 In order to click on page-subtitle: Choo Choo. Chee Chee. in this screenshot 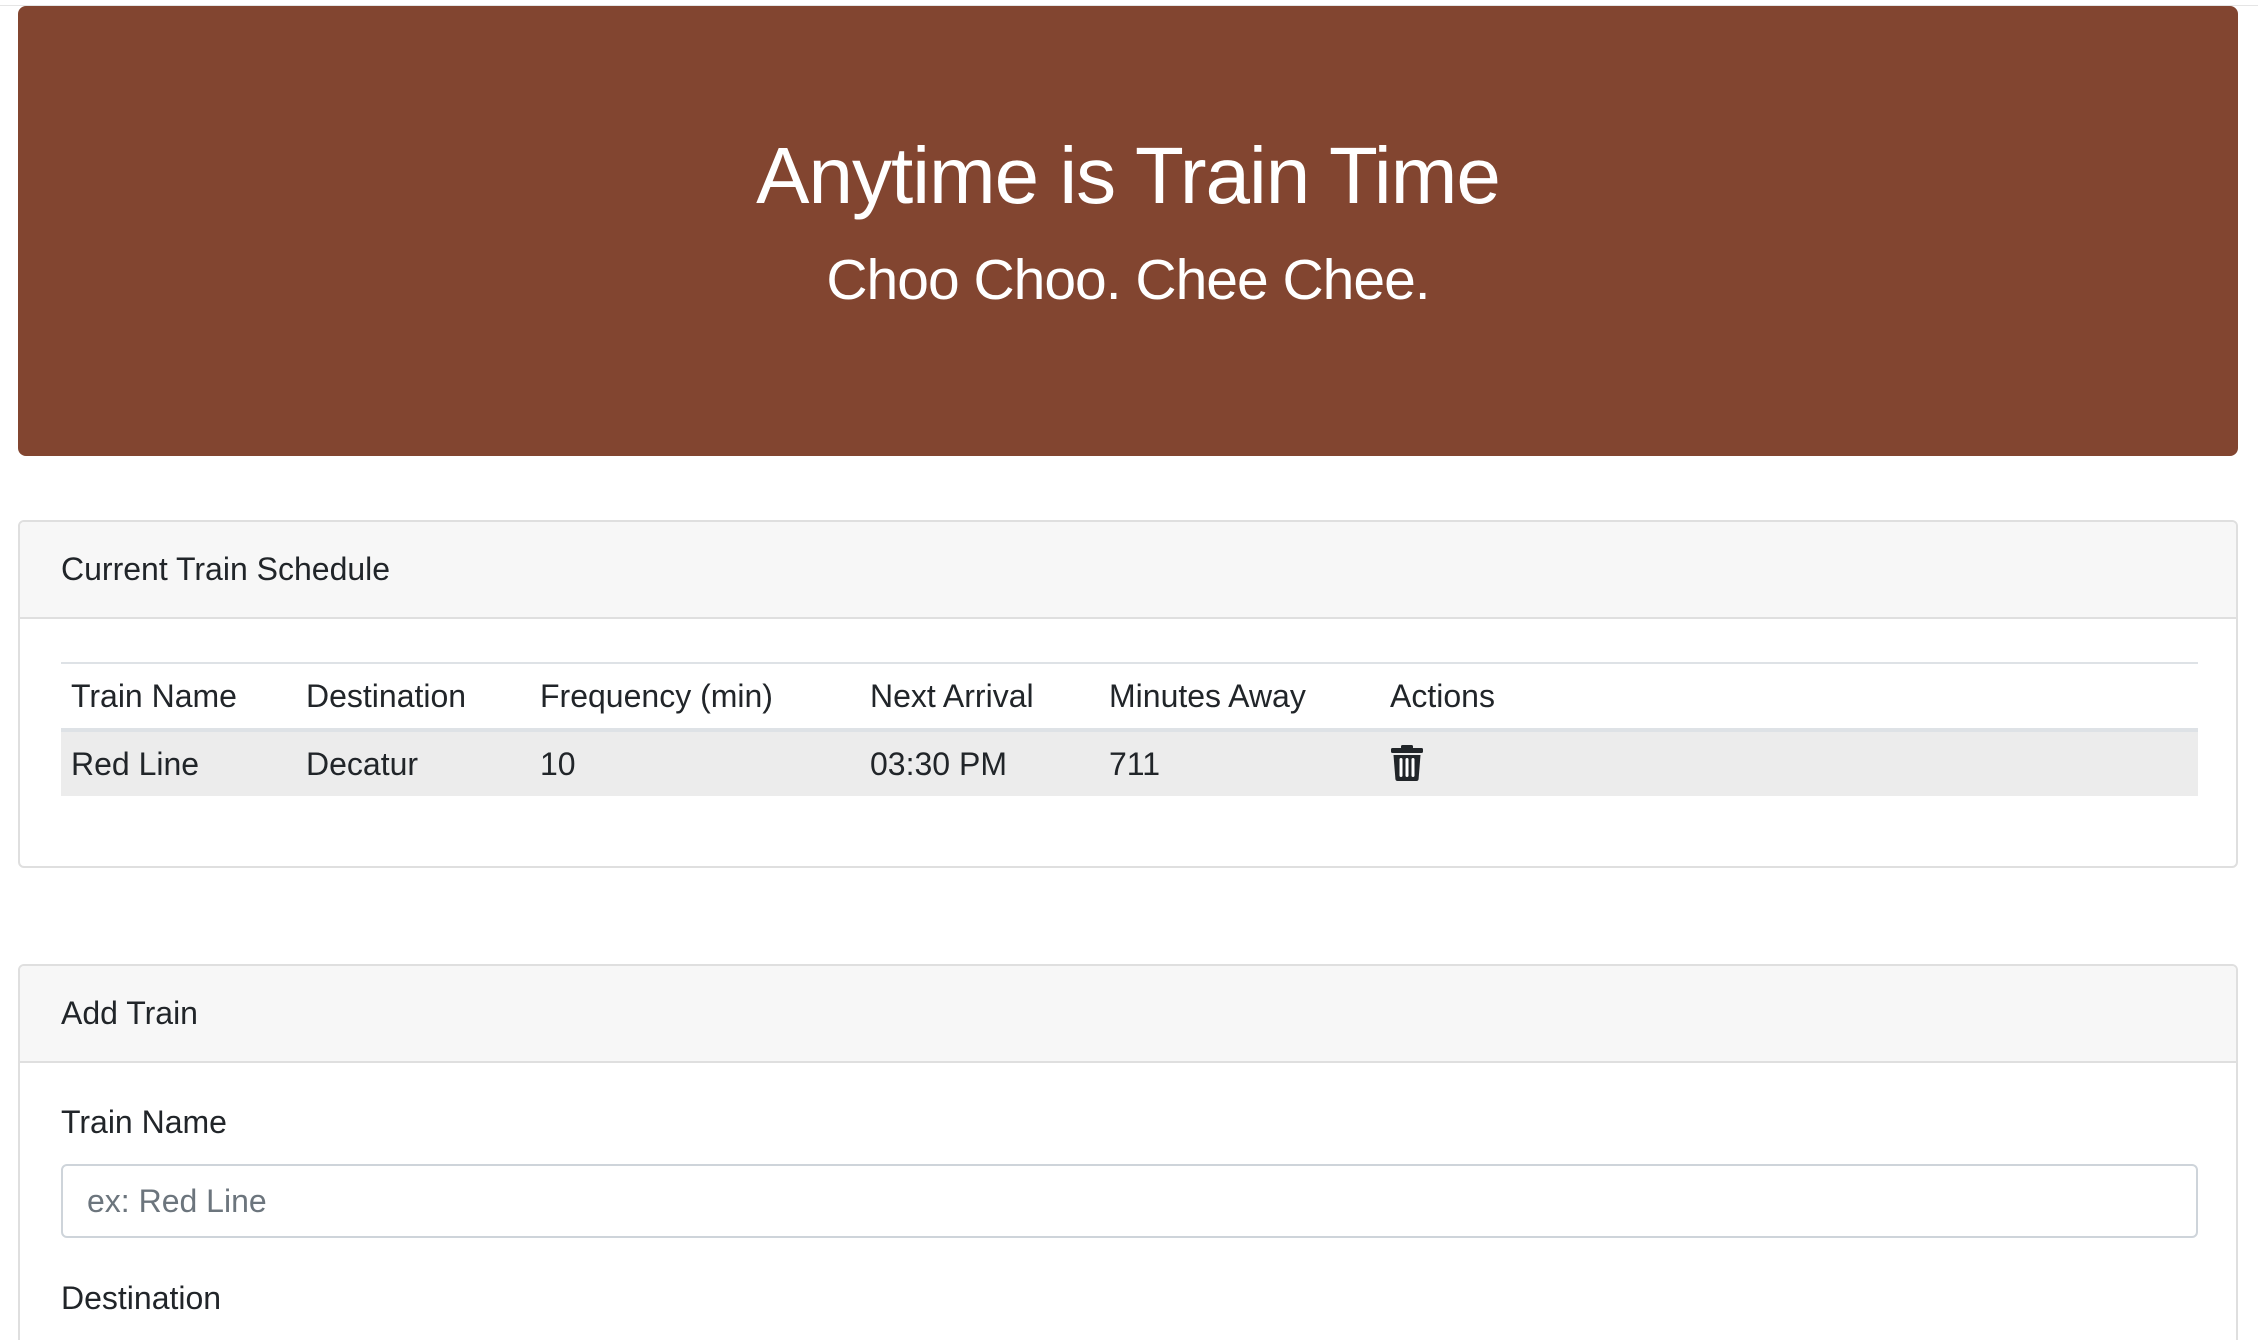, I will do `click(1128, 280)`.